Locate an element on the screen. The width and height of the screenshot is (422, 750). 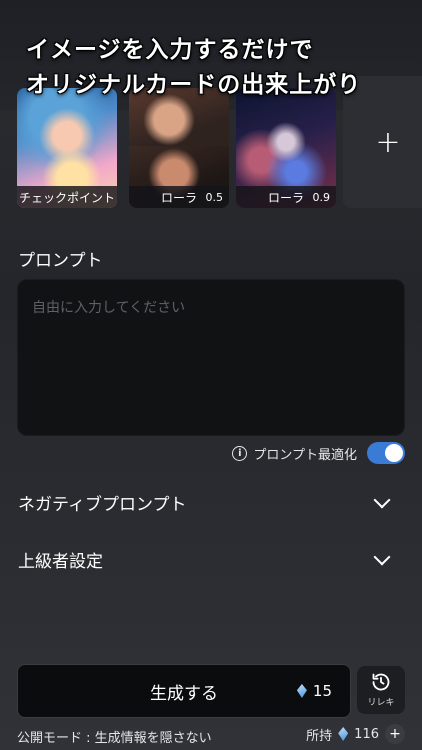
add-balance-button: + is located at coordinates (395, 734).